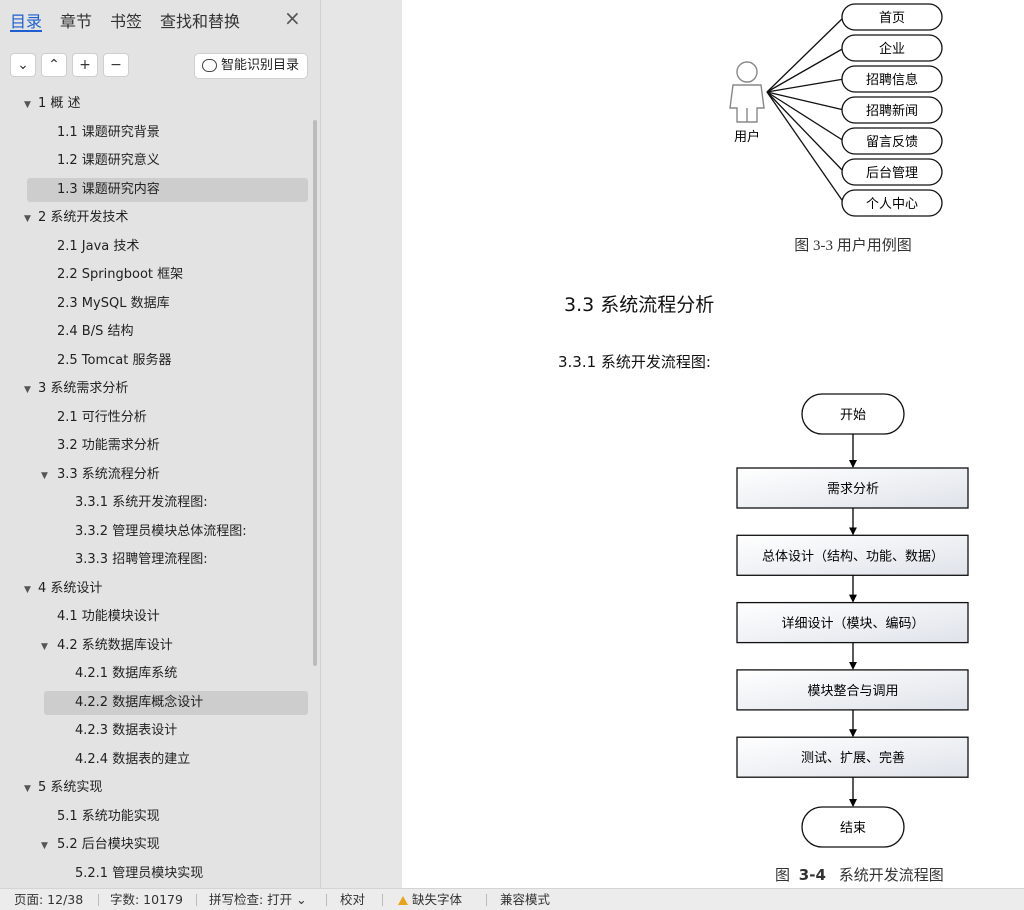  What do you see at coordinates (160, 617) in the screenshot?
I see `toc-item: 4.1 功能模块设计` at bounding box center [160, 617].